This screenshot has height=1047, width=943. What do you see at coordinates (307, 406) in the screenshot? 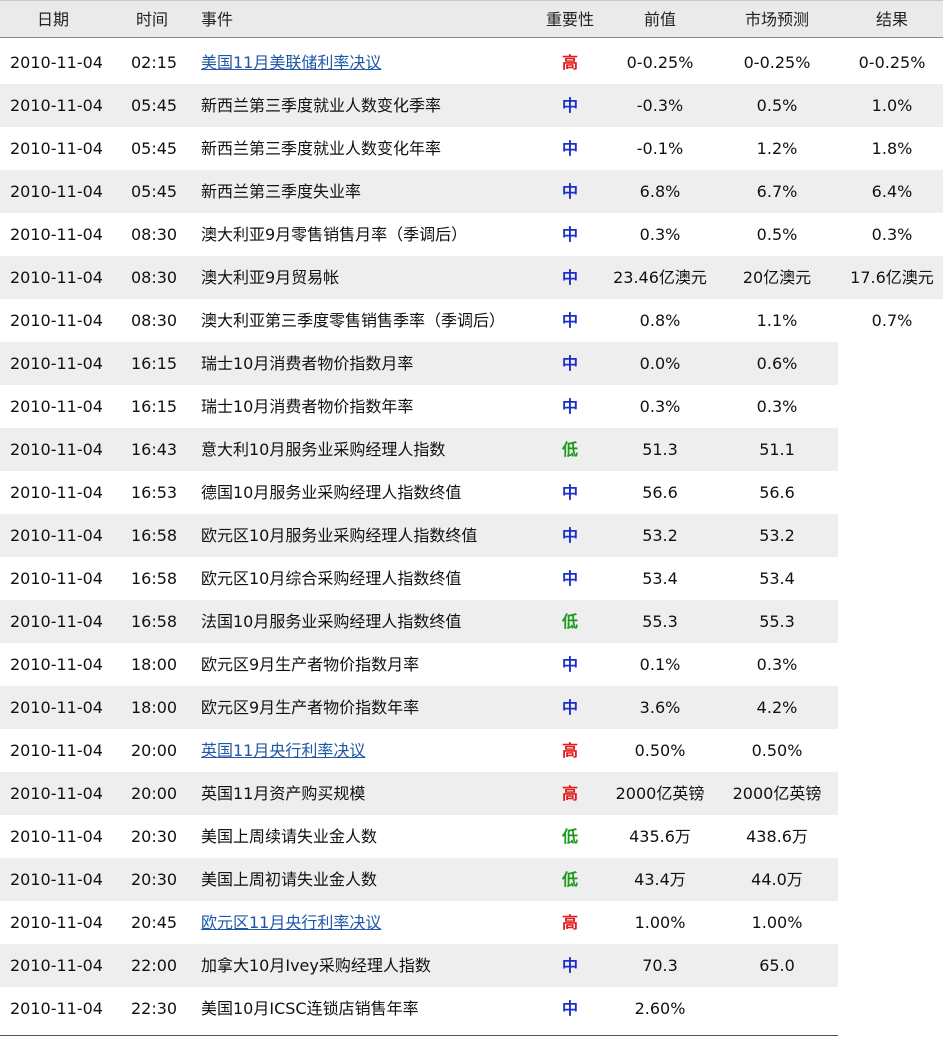
I see `cell-event: 瑞士10月消费者物价指数年率` at bounding box center [307, 406].